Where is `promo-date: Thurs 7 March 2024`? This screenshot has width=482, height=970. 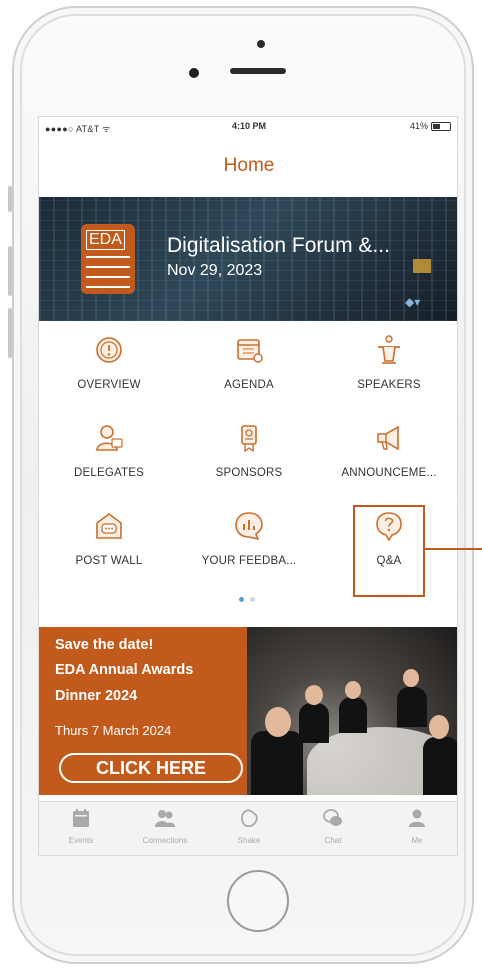 promo-date: Thurs 7 March 2024 is located at coordinates (113, 730).